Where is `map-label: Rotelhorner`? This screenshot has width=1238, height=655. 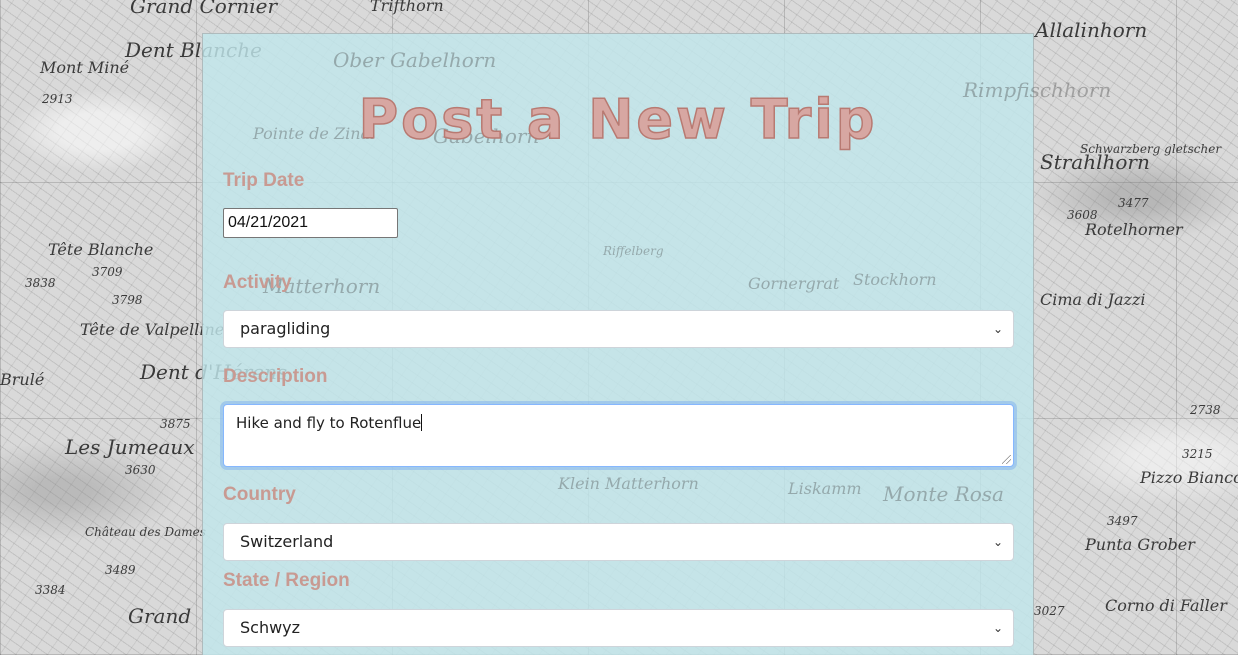
map-label: Rotelhorner is located at coordinates (1134, 229).